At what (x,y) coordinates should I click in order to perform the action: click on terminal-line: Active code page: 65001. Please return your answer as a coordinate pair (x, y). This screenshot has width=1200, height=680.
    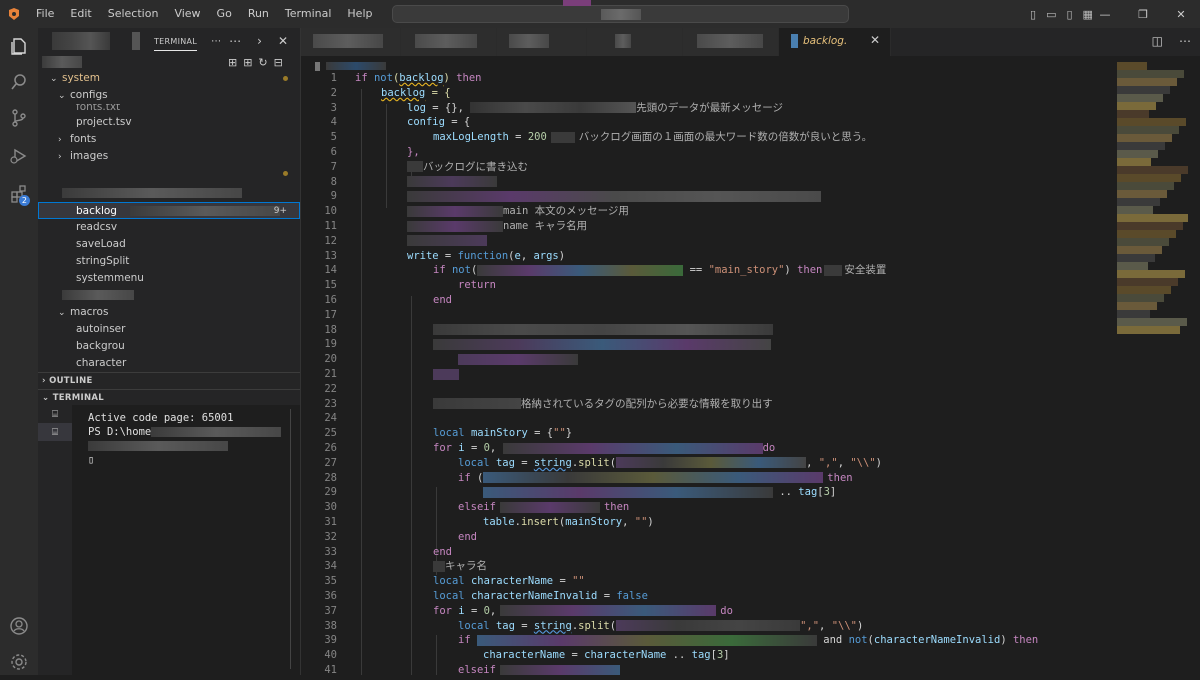
    Looking at the image, I should click on (161, 418).